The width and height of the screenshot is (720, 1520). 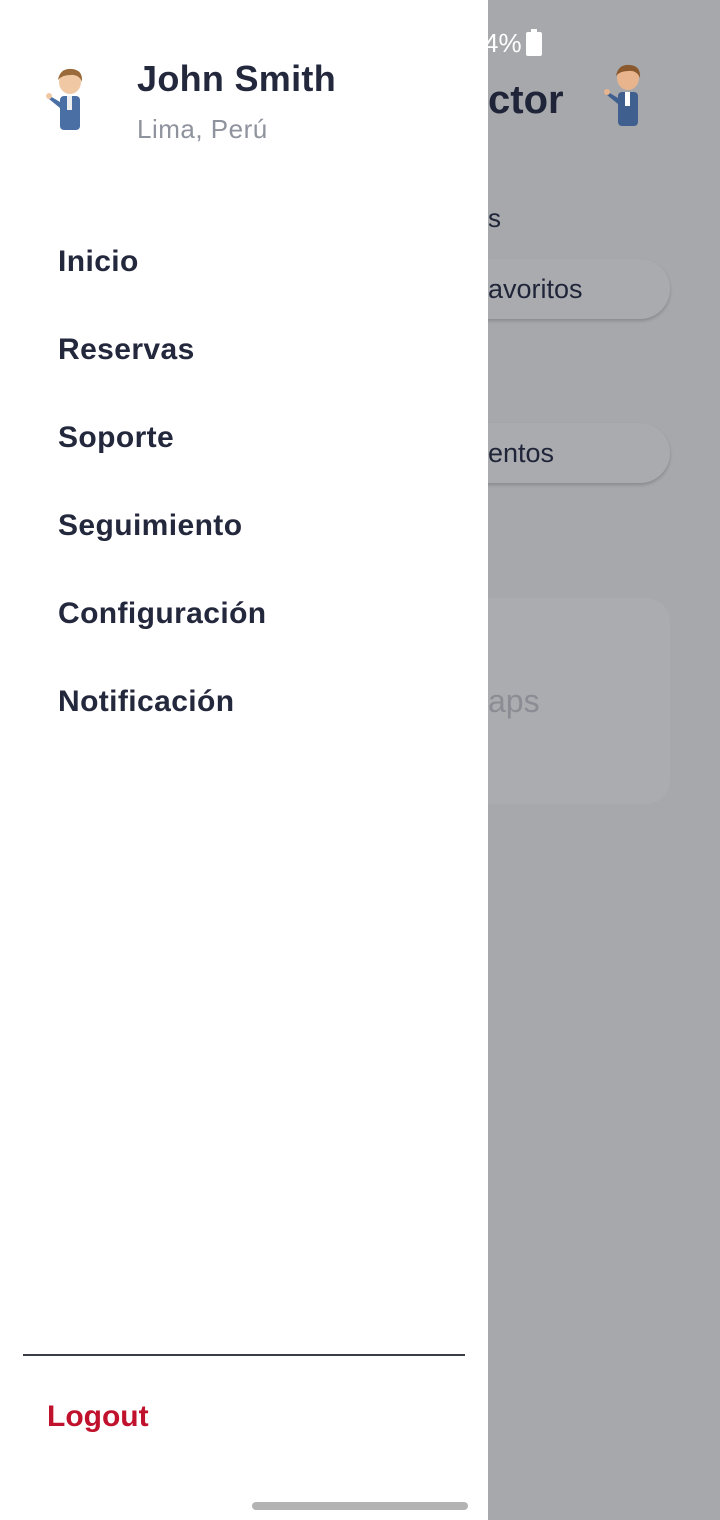 I want to click on home-indicator, so click(x=360, y=1506).